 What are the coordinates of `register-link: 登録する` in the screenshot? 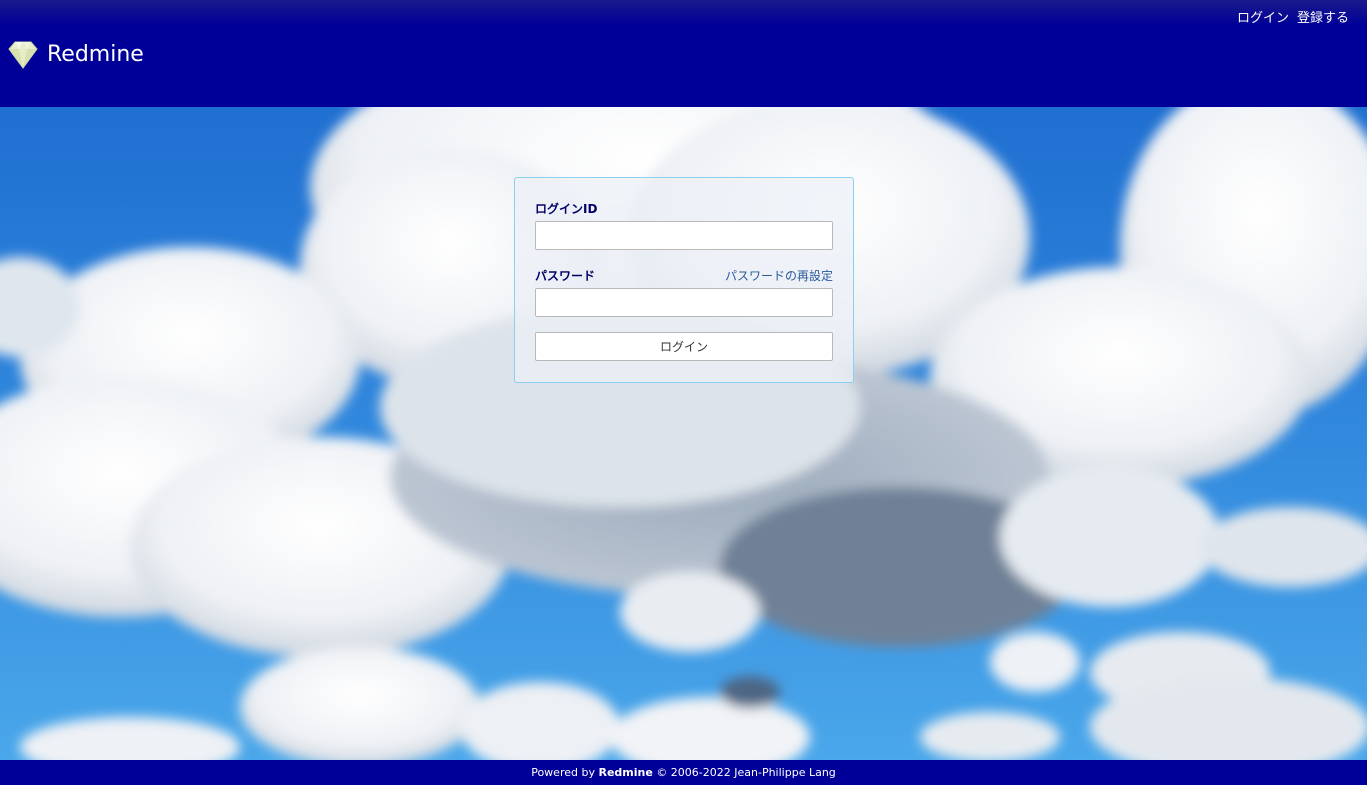 It's located at (1323, 16).